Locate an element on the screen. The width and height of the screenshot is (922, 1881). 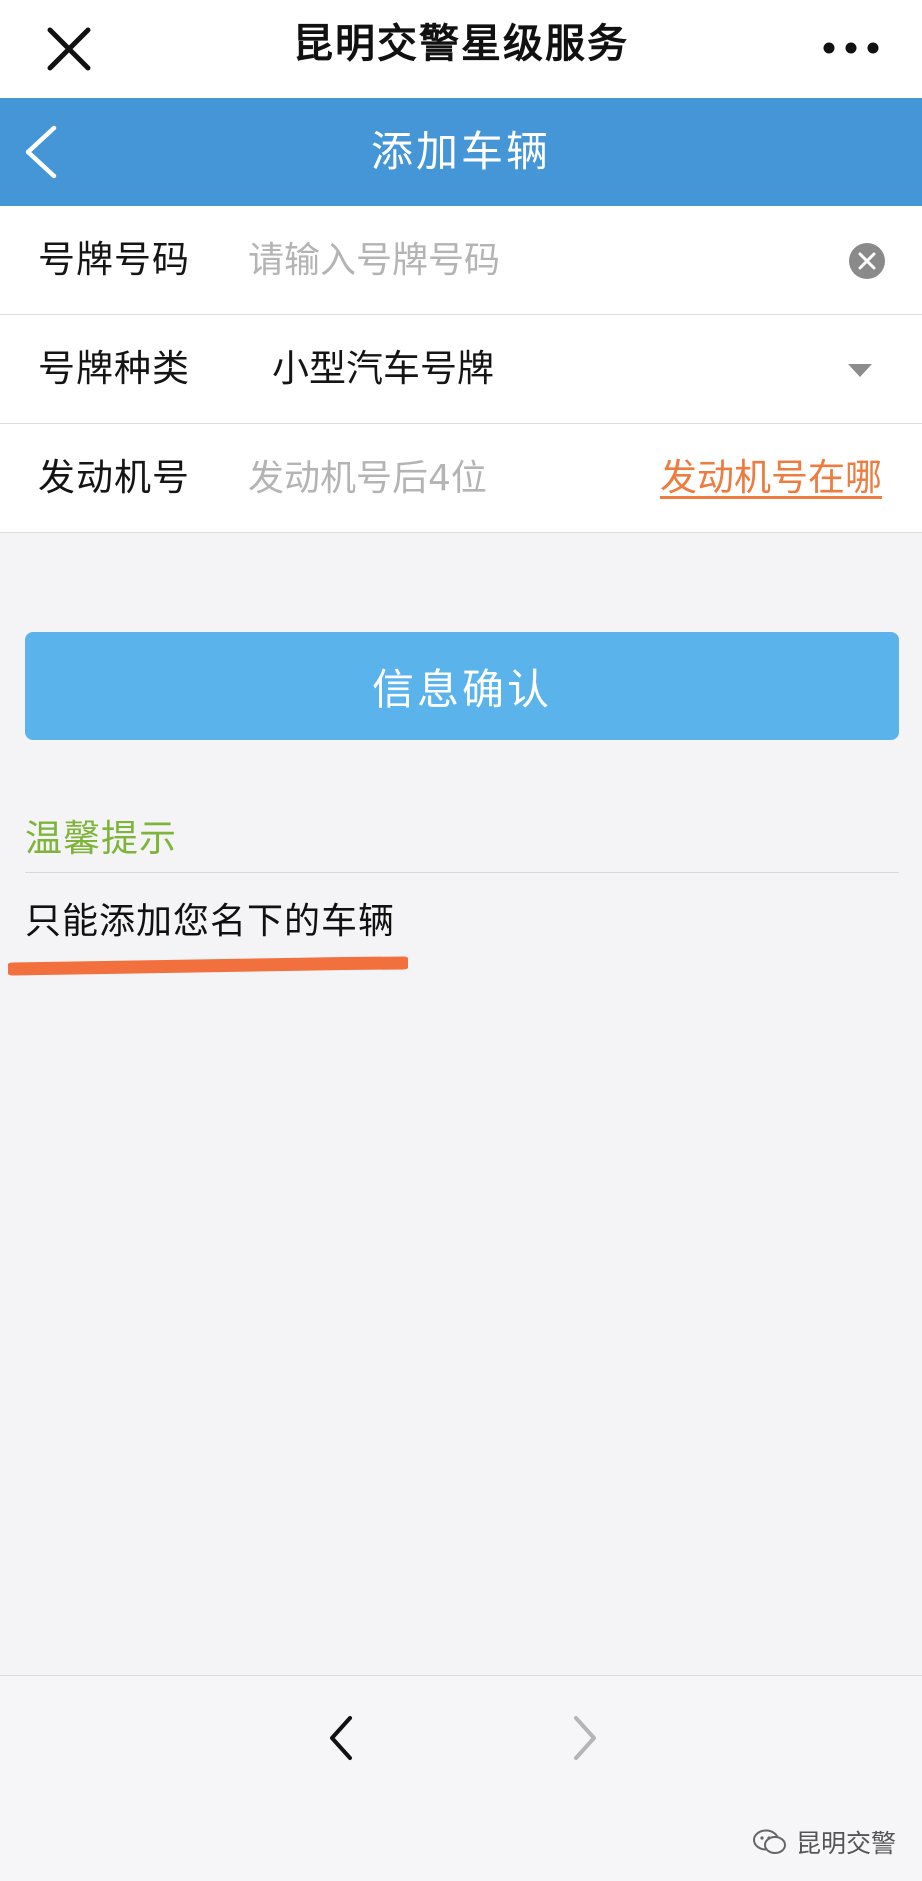
plate-type-row: 号牌种类 小型汽车号牌 is located at coordinates (461, 369).